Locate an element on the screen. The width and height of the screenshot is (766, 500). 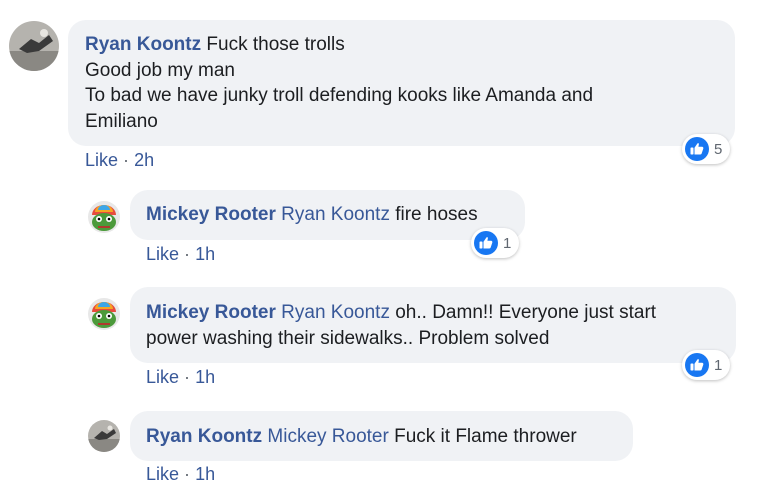
comment-line: Mickey Rooter Ryan Koontz fire hoses is located at coordinates (335, 215).